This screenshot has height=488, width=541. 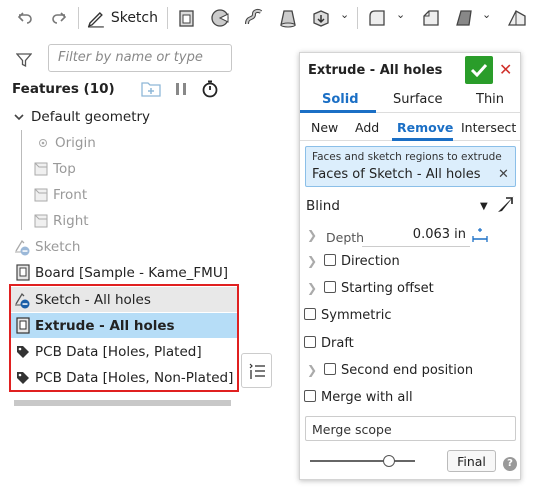 What do you see at coordinates (510, 464) in the screenshot?
I see `help-icon: ?` at bounding box center [510, 464].